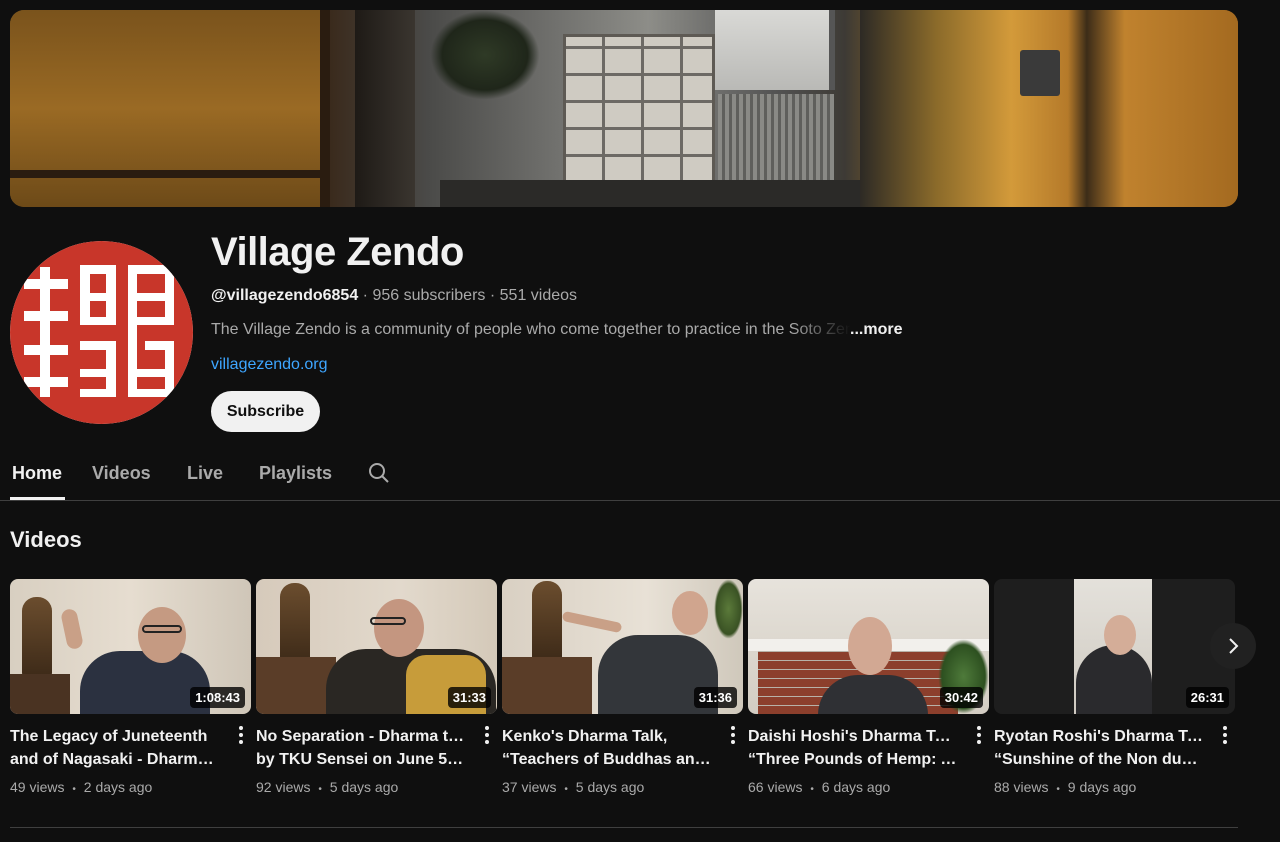 The height and width of the screenshot is (842, 1280). I want to click on channel-name: Village Zendo, so click(337, 252).